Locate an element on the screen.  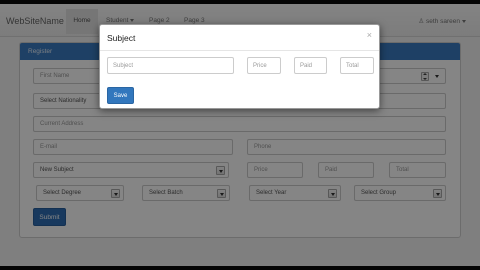
modal-total-placeholder: Total is located at coordinates (352, 66).